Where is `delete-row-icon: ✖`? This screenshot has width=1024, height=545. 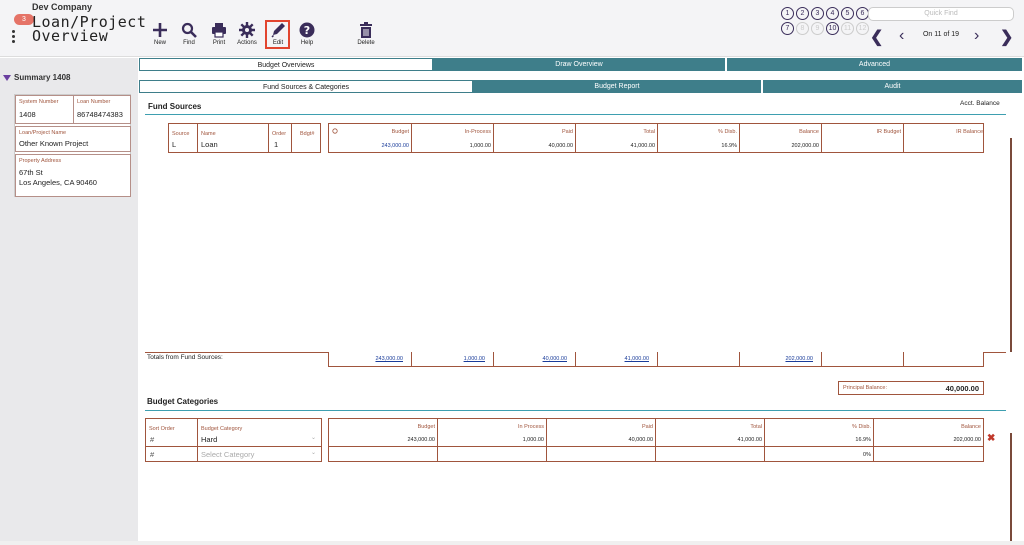
delete-row-icon: ✖ is located at coordinates (991, 438).